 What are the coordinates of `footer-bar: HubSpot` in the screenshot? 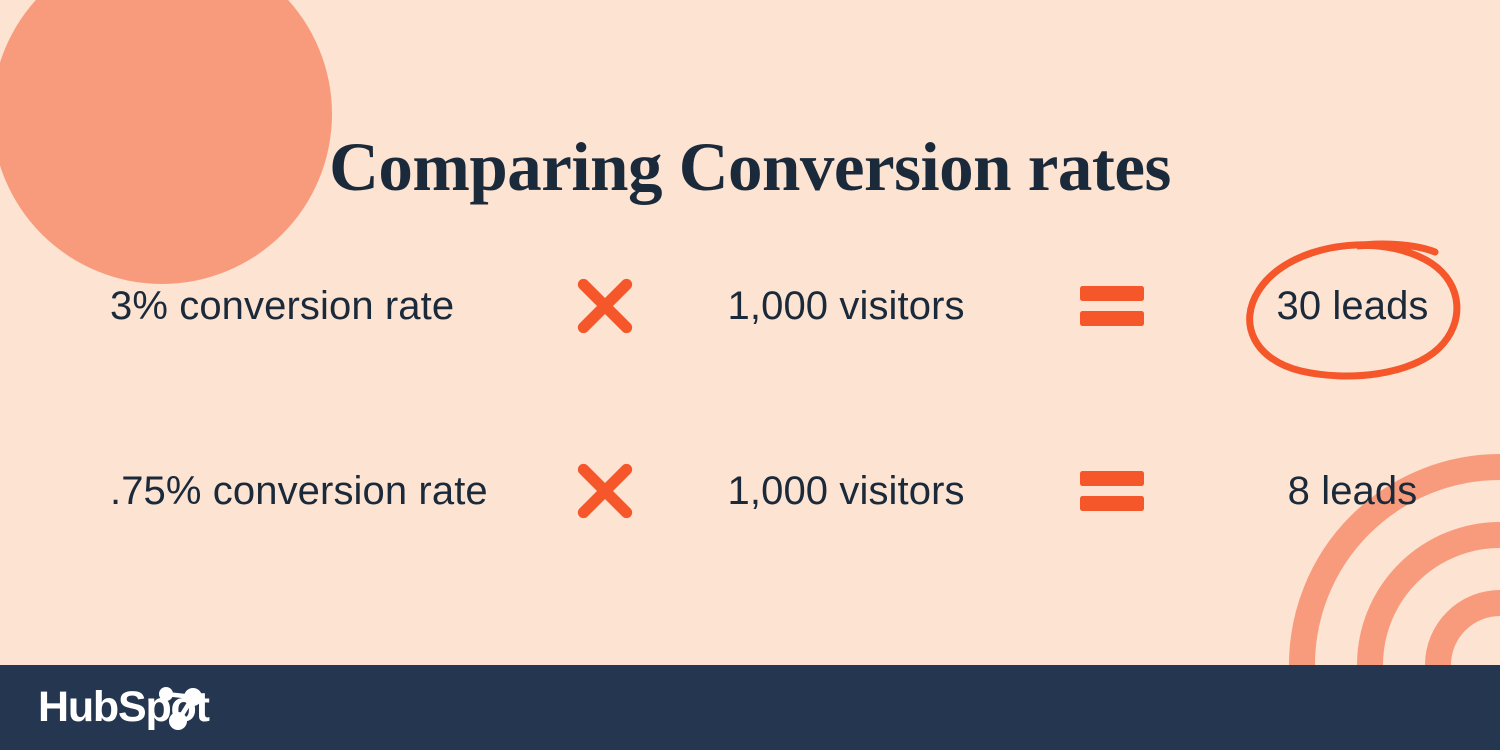 It's located at (750, 707).